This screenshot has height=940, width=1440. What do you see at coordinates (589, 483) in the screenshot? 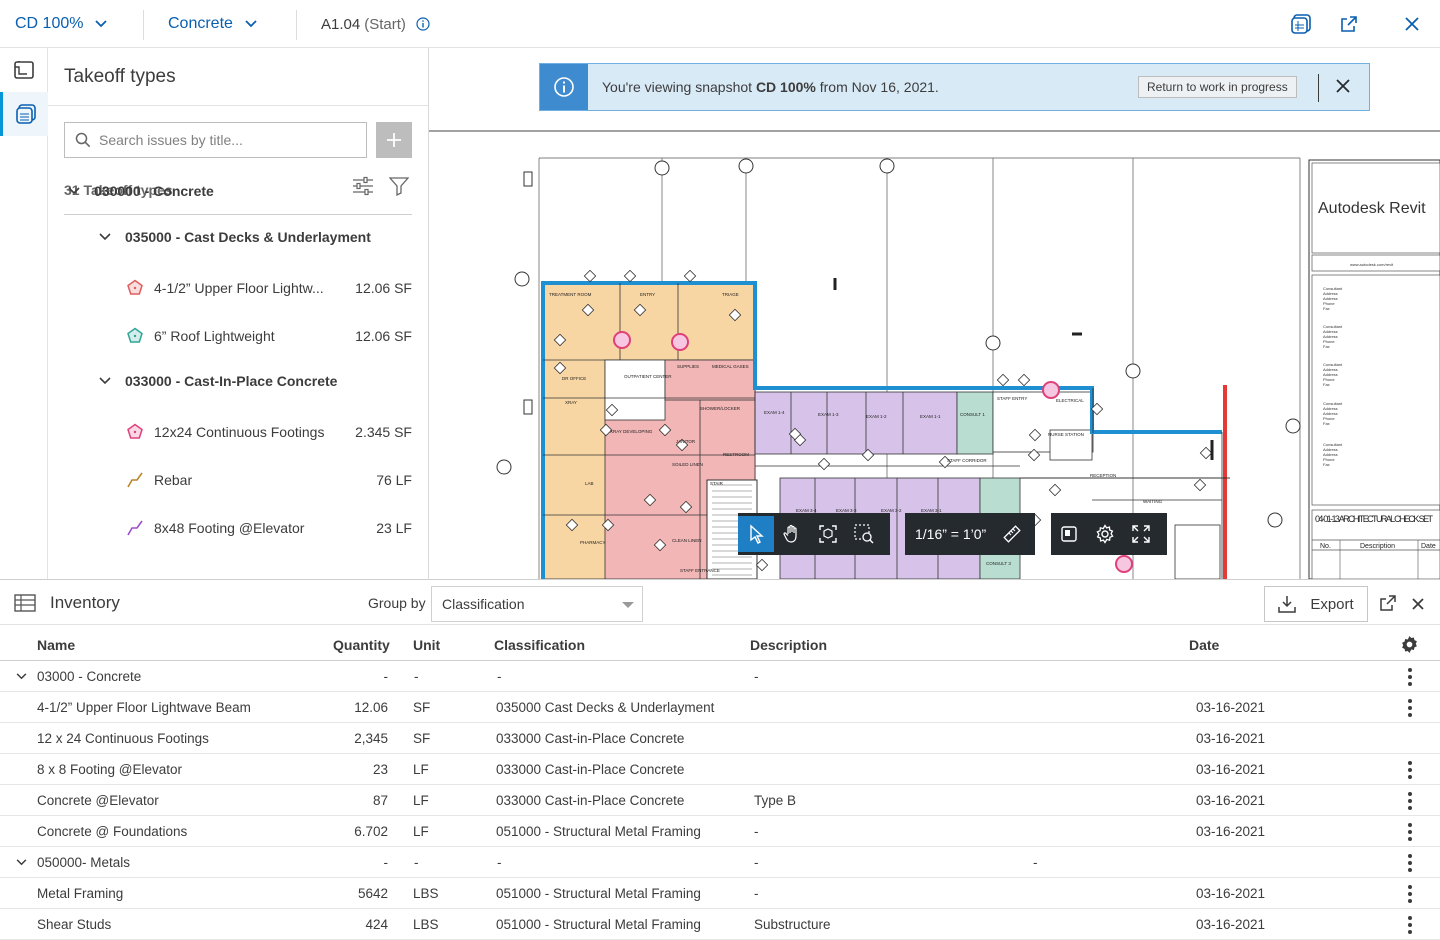
I see `room-label: LAB` at bounding box center [589, 483].